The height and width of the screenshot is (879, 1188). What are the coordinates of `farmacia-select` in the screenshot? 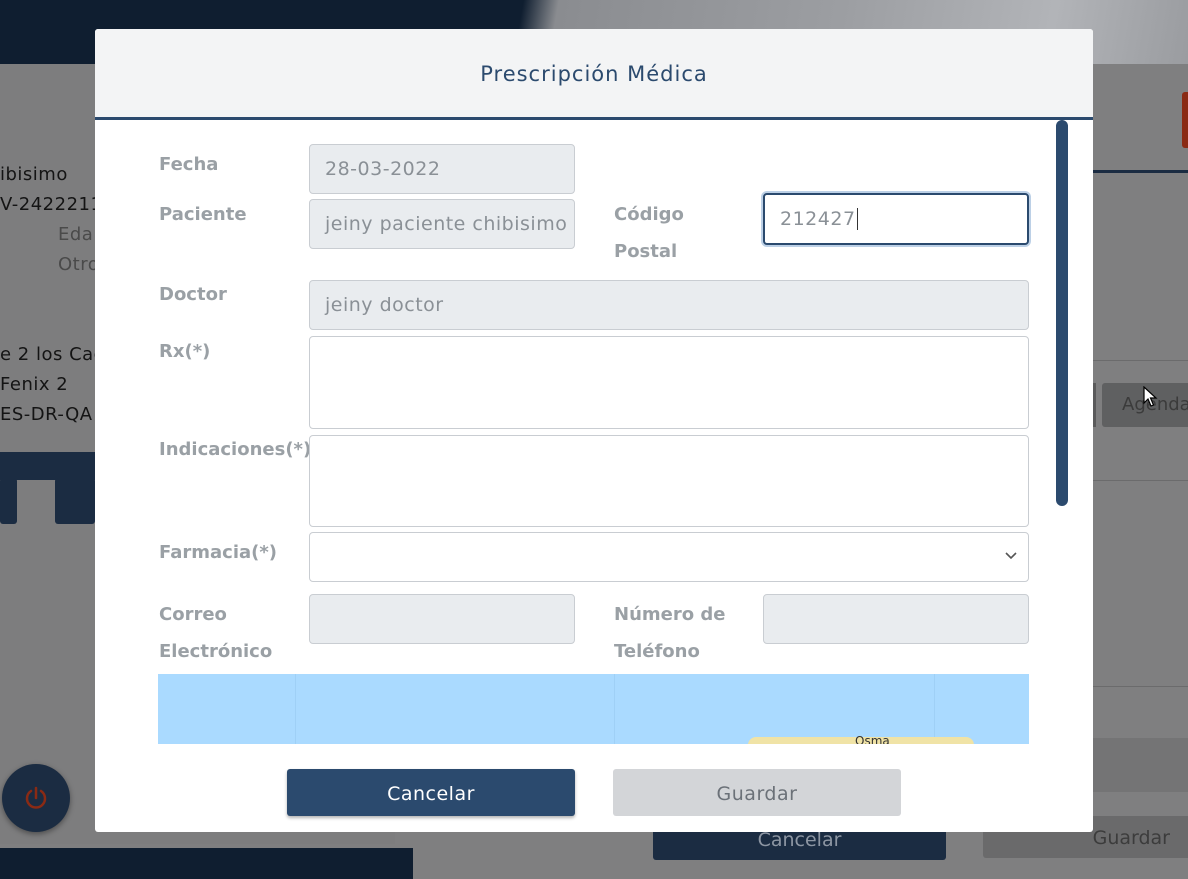 It's located at (669, 557).